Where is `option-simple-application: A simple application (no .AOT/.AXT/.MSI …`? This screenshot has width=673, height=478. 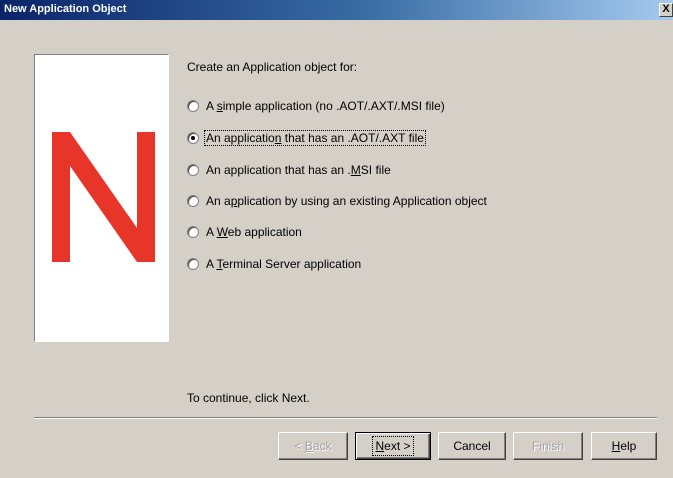 option-simple-application: A simple application (no .AOT/.AXT/.MSI … is located at coordinates (316, 106).